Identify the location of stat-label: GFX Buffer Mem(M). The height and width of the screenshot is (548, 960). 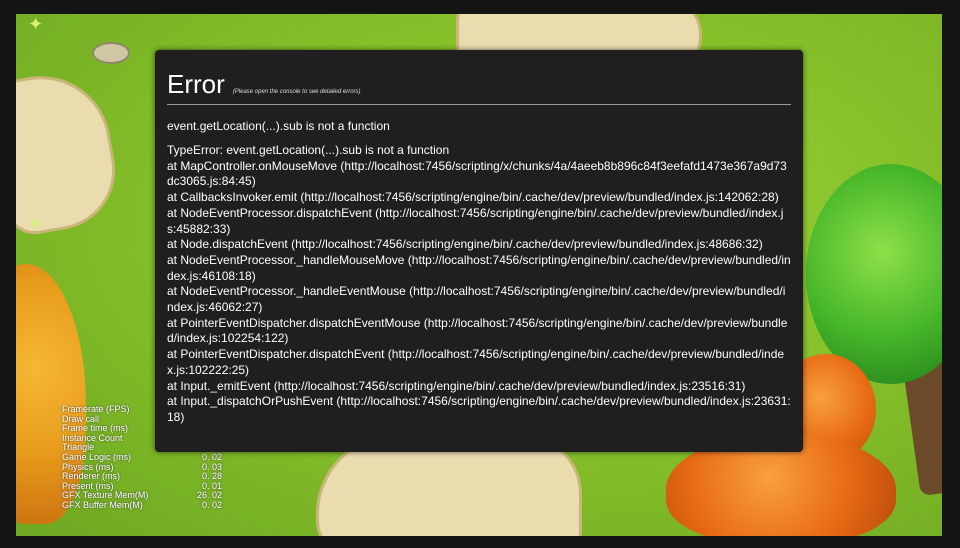
(102, 504).